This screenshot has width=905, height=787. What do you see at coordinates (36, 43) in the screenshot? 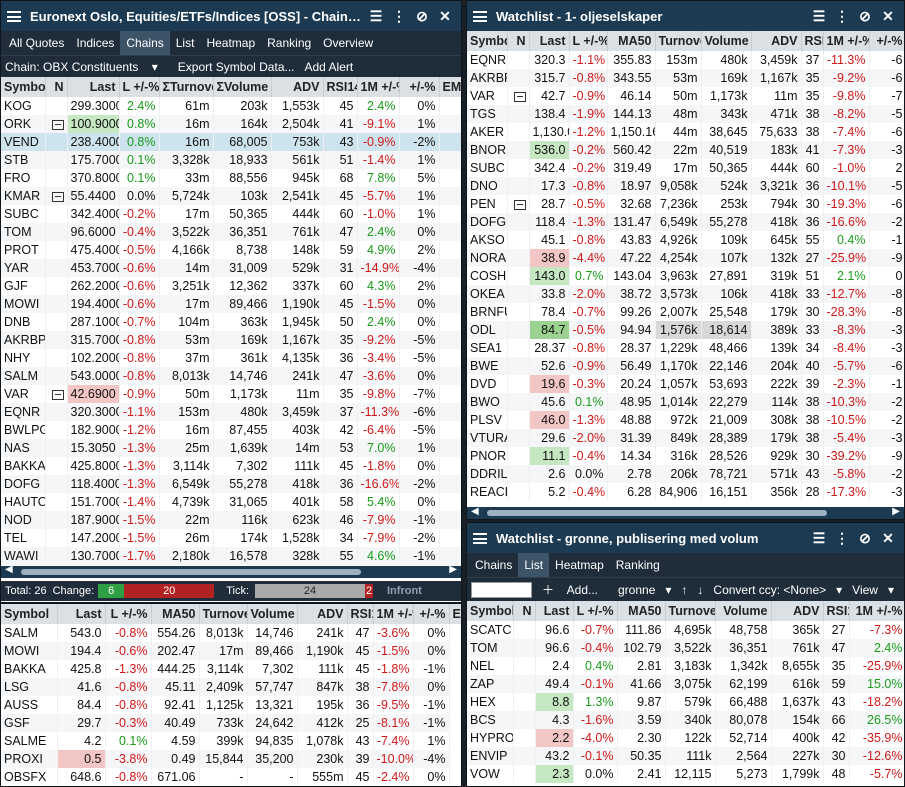
I see `tab-all-quotes: All Quotes` at bounding box center [36, 43].